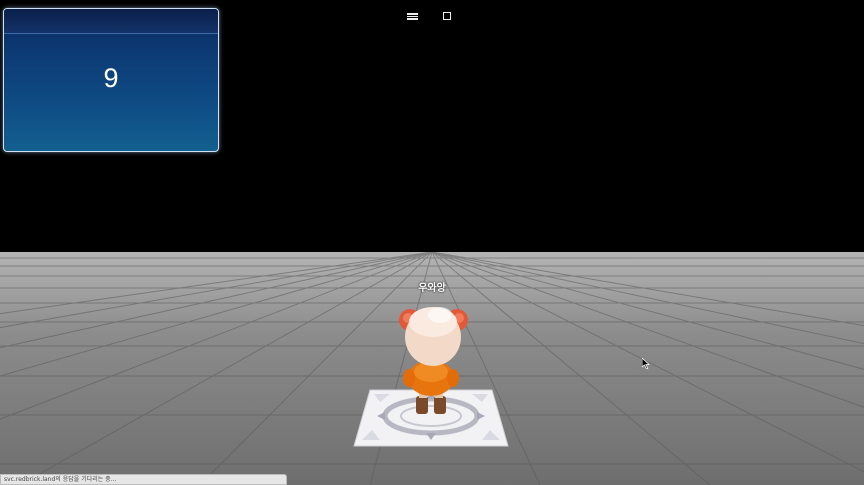 The image size is (864, 485). I want to click on mouse-cursor-icon, so click(646, 363).